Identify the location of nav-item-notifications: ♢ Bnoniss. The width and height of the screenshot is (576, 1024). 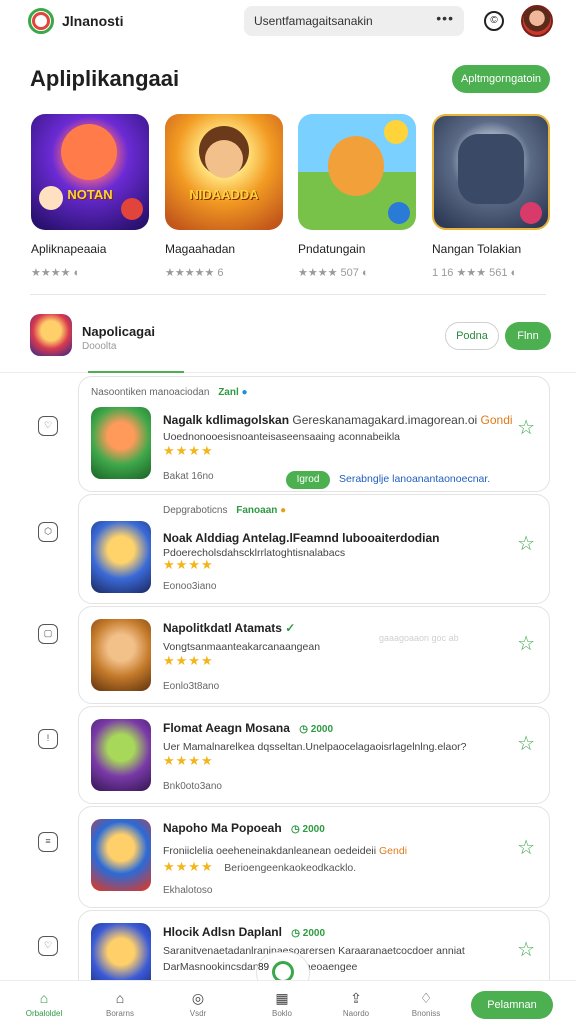
(426, 1003).